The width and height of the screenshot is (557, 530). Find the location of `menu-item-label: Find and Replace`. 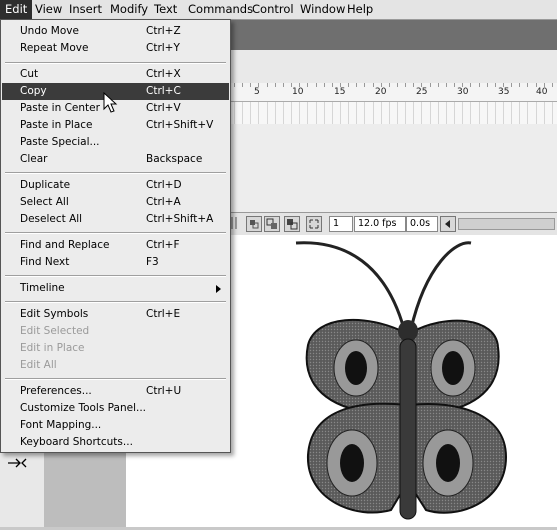

menu-item-label: Find and Replace is located at coordinates (65, 245).